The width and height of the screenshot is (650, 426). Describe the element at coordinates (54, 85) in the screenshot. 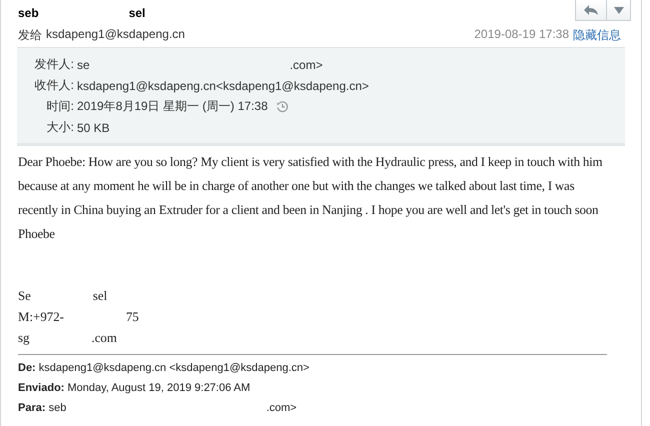

I see `field-label: 收件人:` at that location.